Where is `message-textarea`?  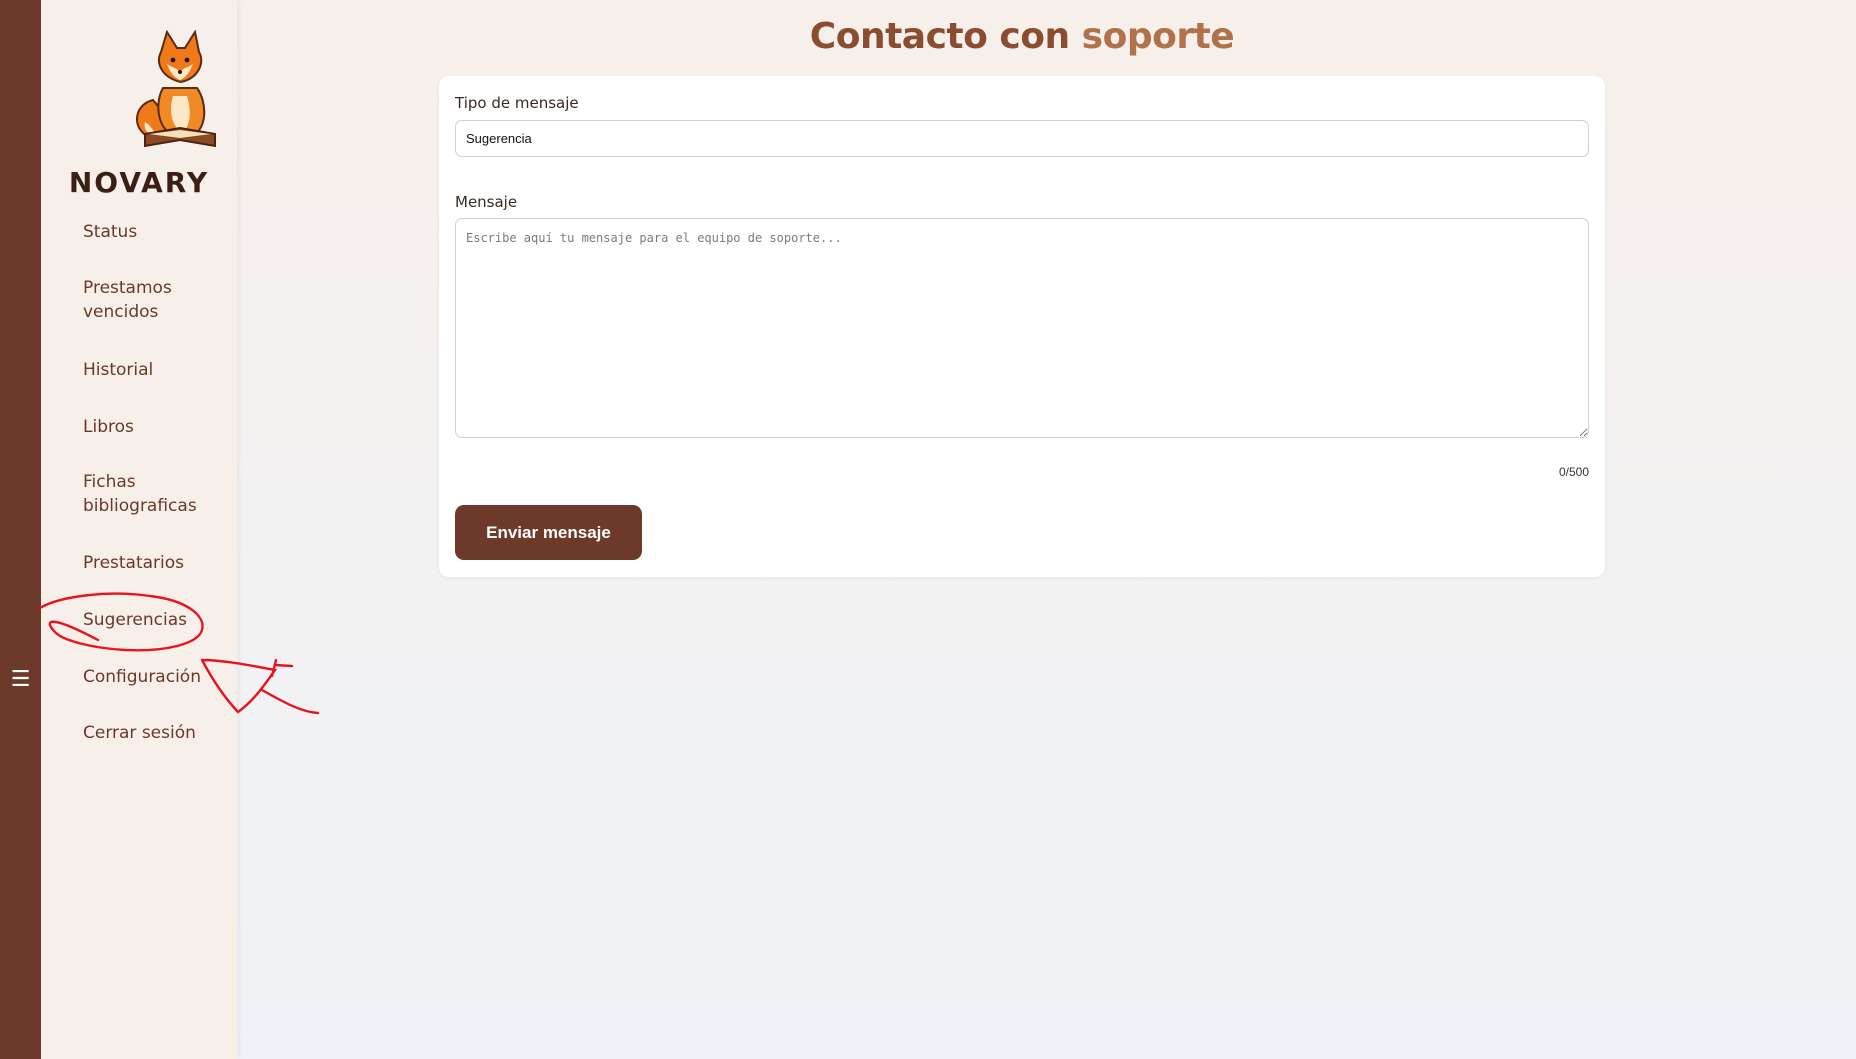 message-textarea is located at coordinates (1022, 328).